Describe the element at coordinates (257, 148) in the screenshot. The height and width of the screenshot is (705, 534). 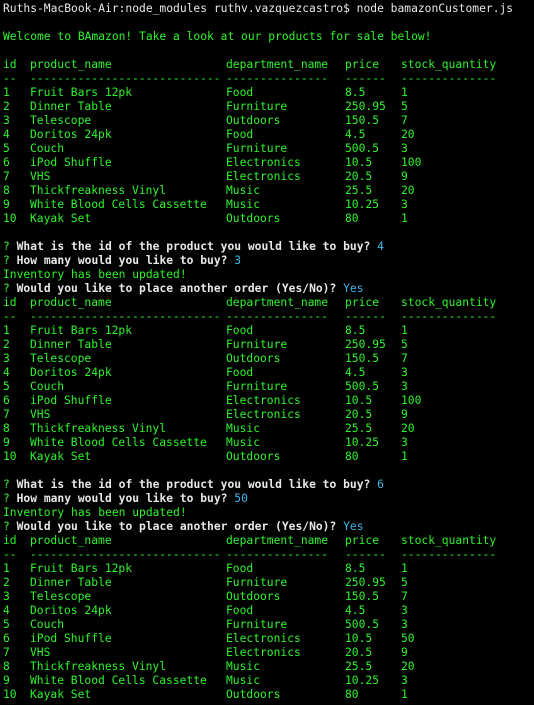
I see `cell-department-name: Furniture` at that location.